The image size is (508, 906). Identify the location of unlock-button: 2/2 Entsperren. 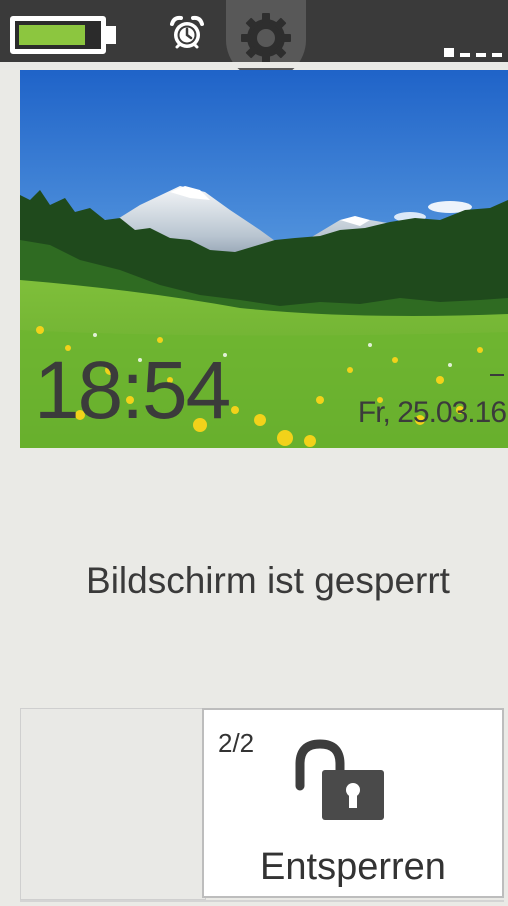
(353, 803).